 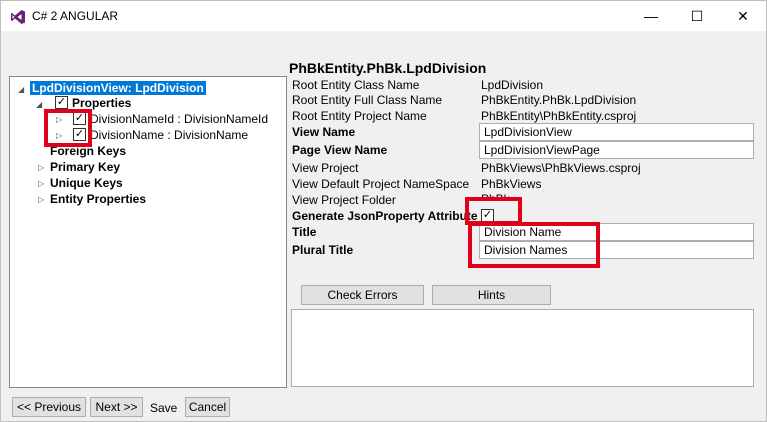 What do you see at coordinates (356, 85) in the screenshot?
I see `root-entity-class-name-label: Root Entity Class Name` at bounding box center [356, 85].